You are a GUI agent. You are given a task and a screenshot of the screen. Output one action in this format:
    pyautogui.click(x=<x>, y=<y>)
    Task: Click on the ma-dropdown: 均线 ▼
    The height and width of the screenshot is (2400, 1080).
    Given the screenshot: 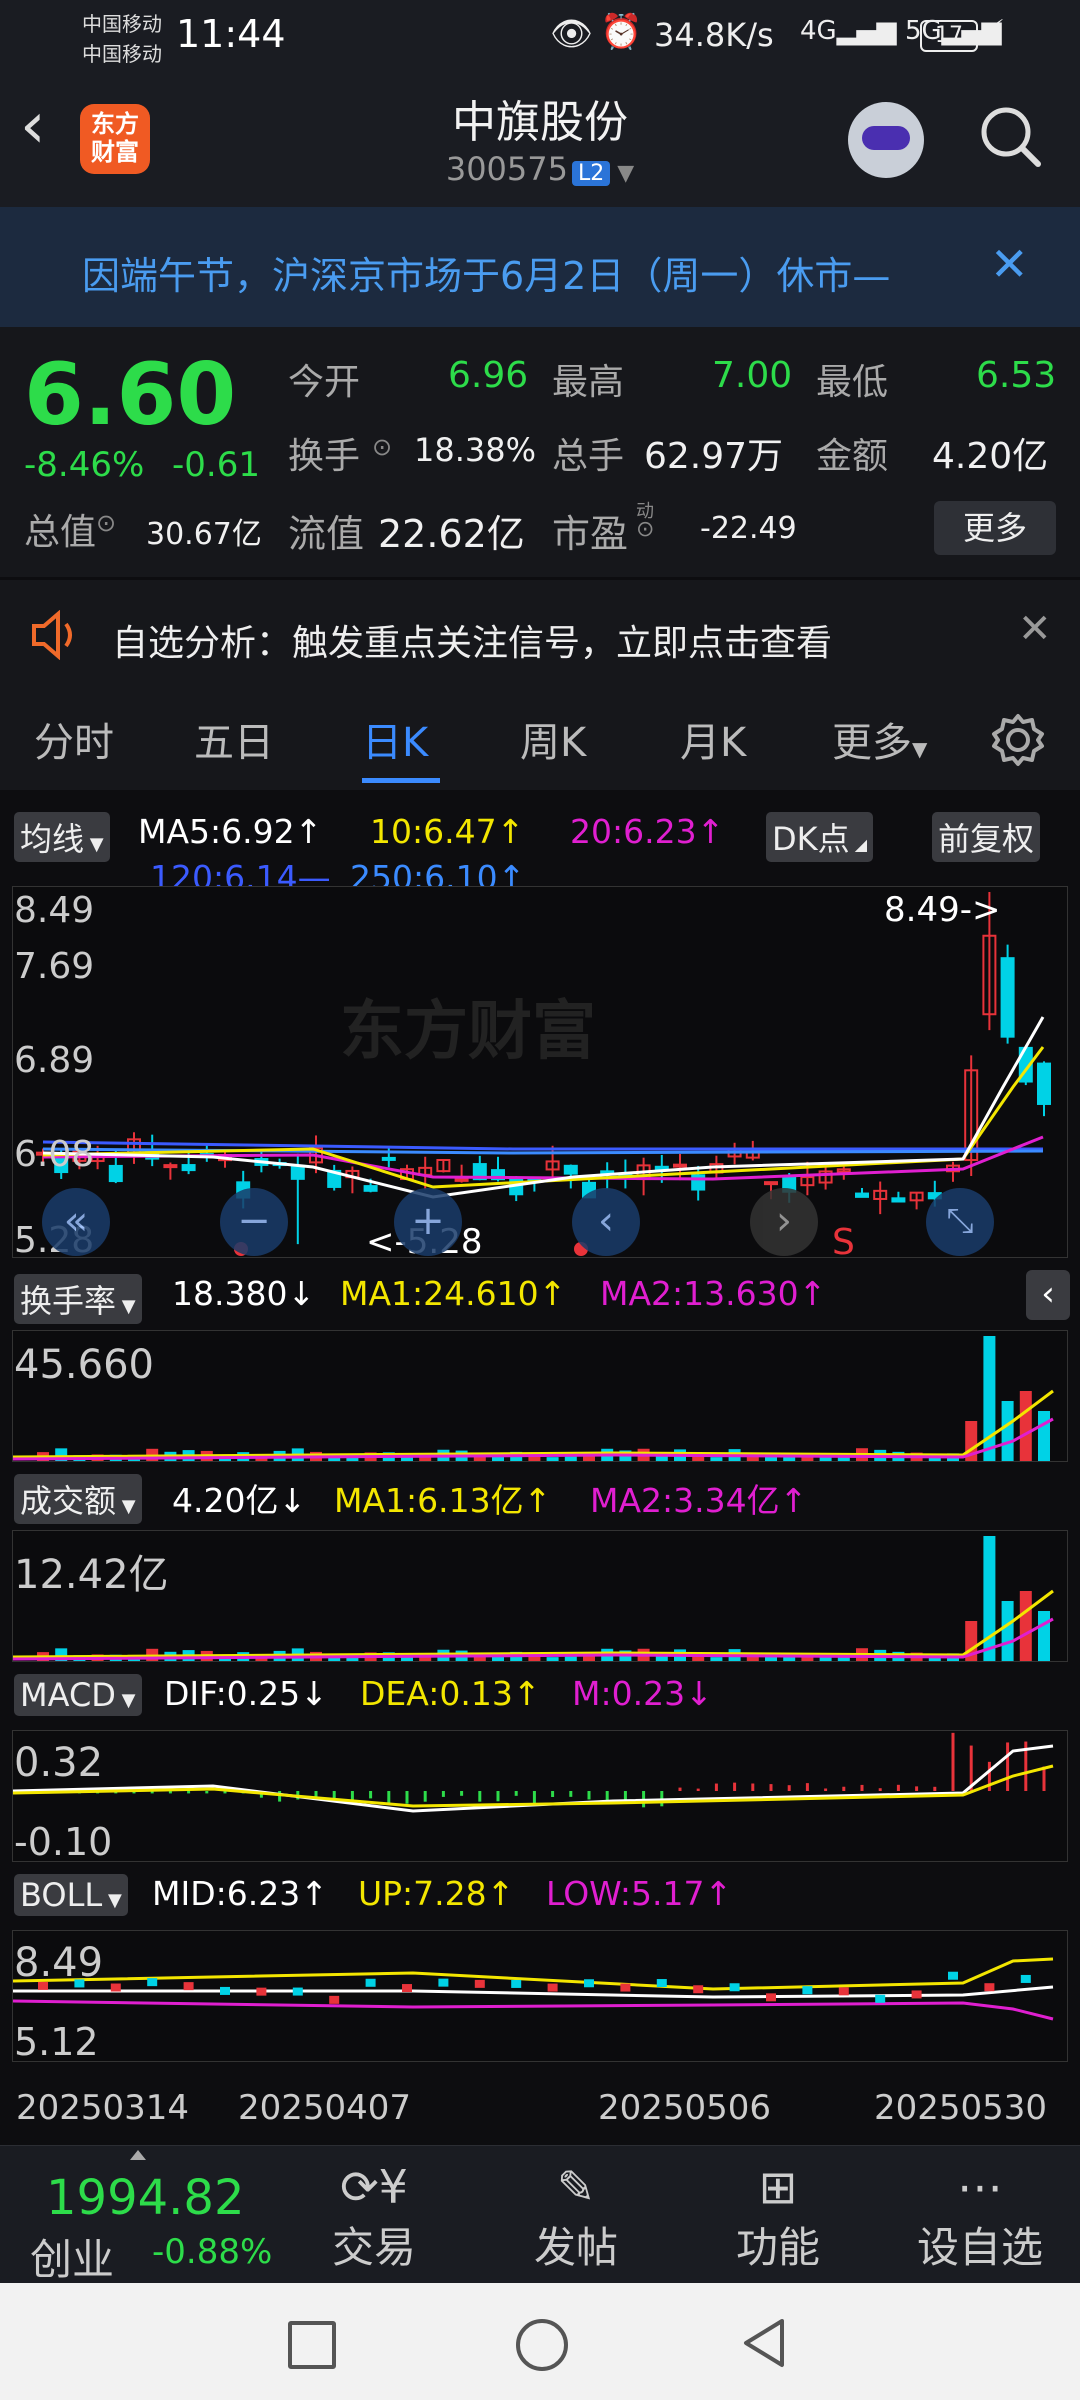 What is the action you would take?
    pyautogui.click(x=62, y=837)
    